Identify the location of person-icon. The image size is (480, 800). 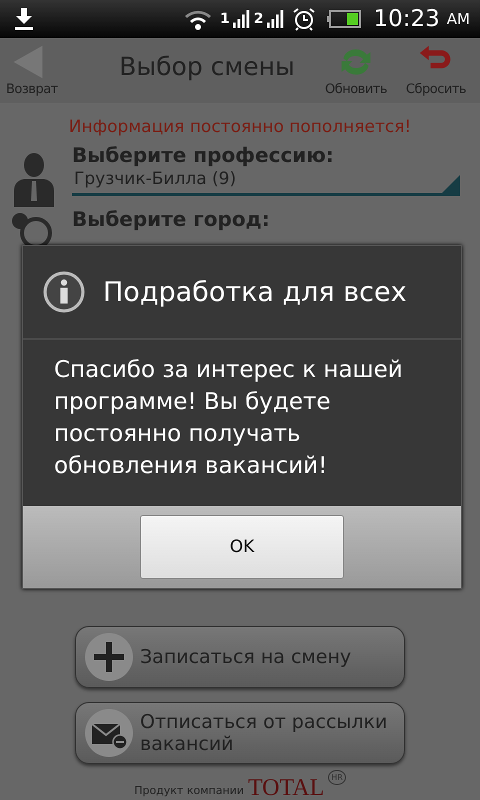
(34, 179).